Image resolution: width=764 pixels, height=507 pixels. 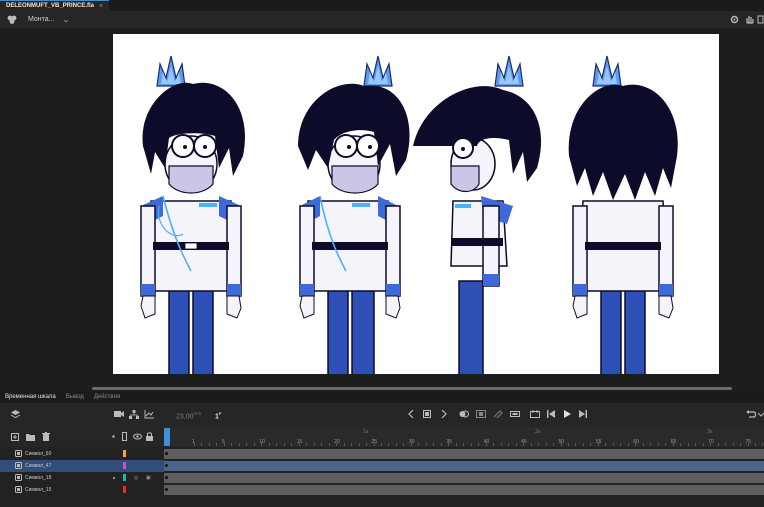 I want to click on graph-icon, so click(x=149, y=414).